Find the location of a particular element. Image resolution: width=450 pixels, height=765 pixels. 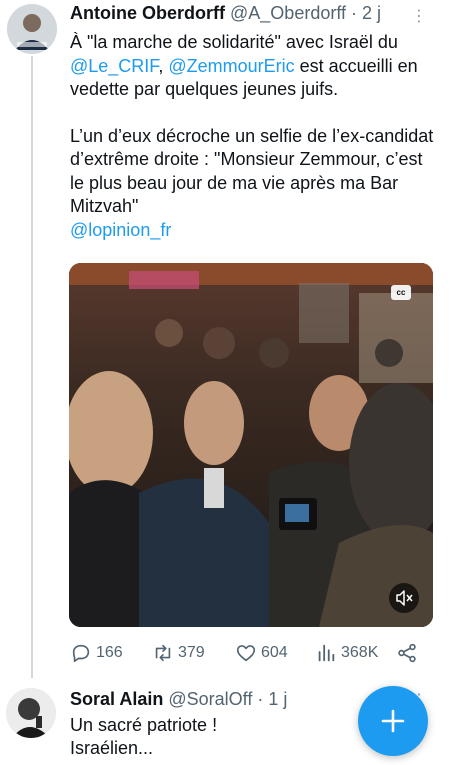

compose-button is located at coordinates (393, 721).